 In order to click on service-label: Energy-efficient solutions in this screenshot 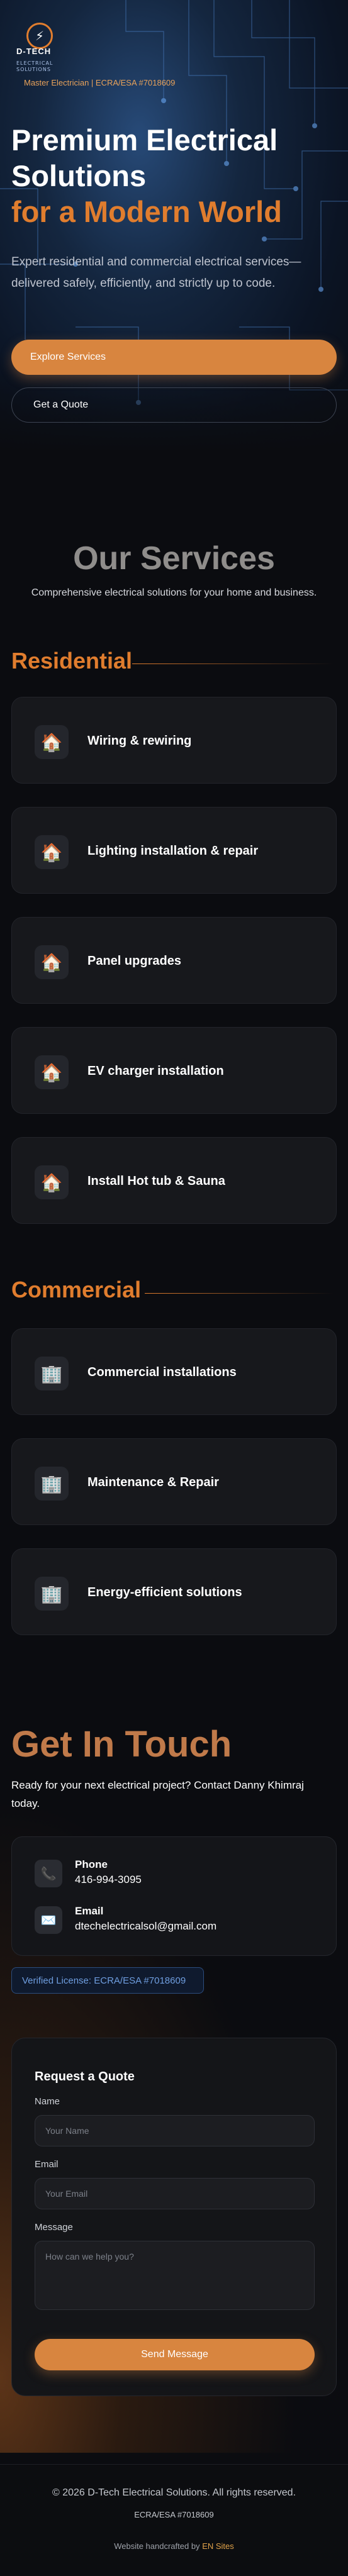, I will do `click(164, 1592)`.